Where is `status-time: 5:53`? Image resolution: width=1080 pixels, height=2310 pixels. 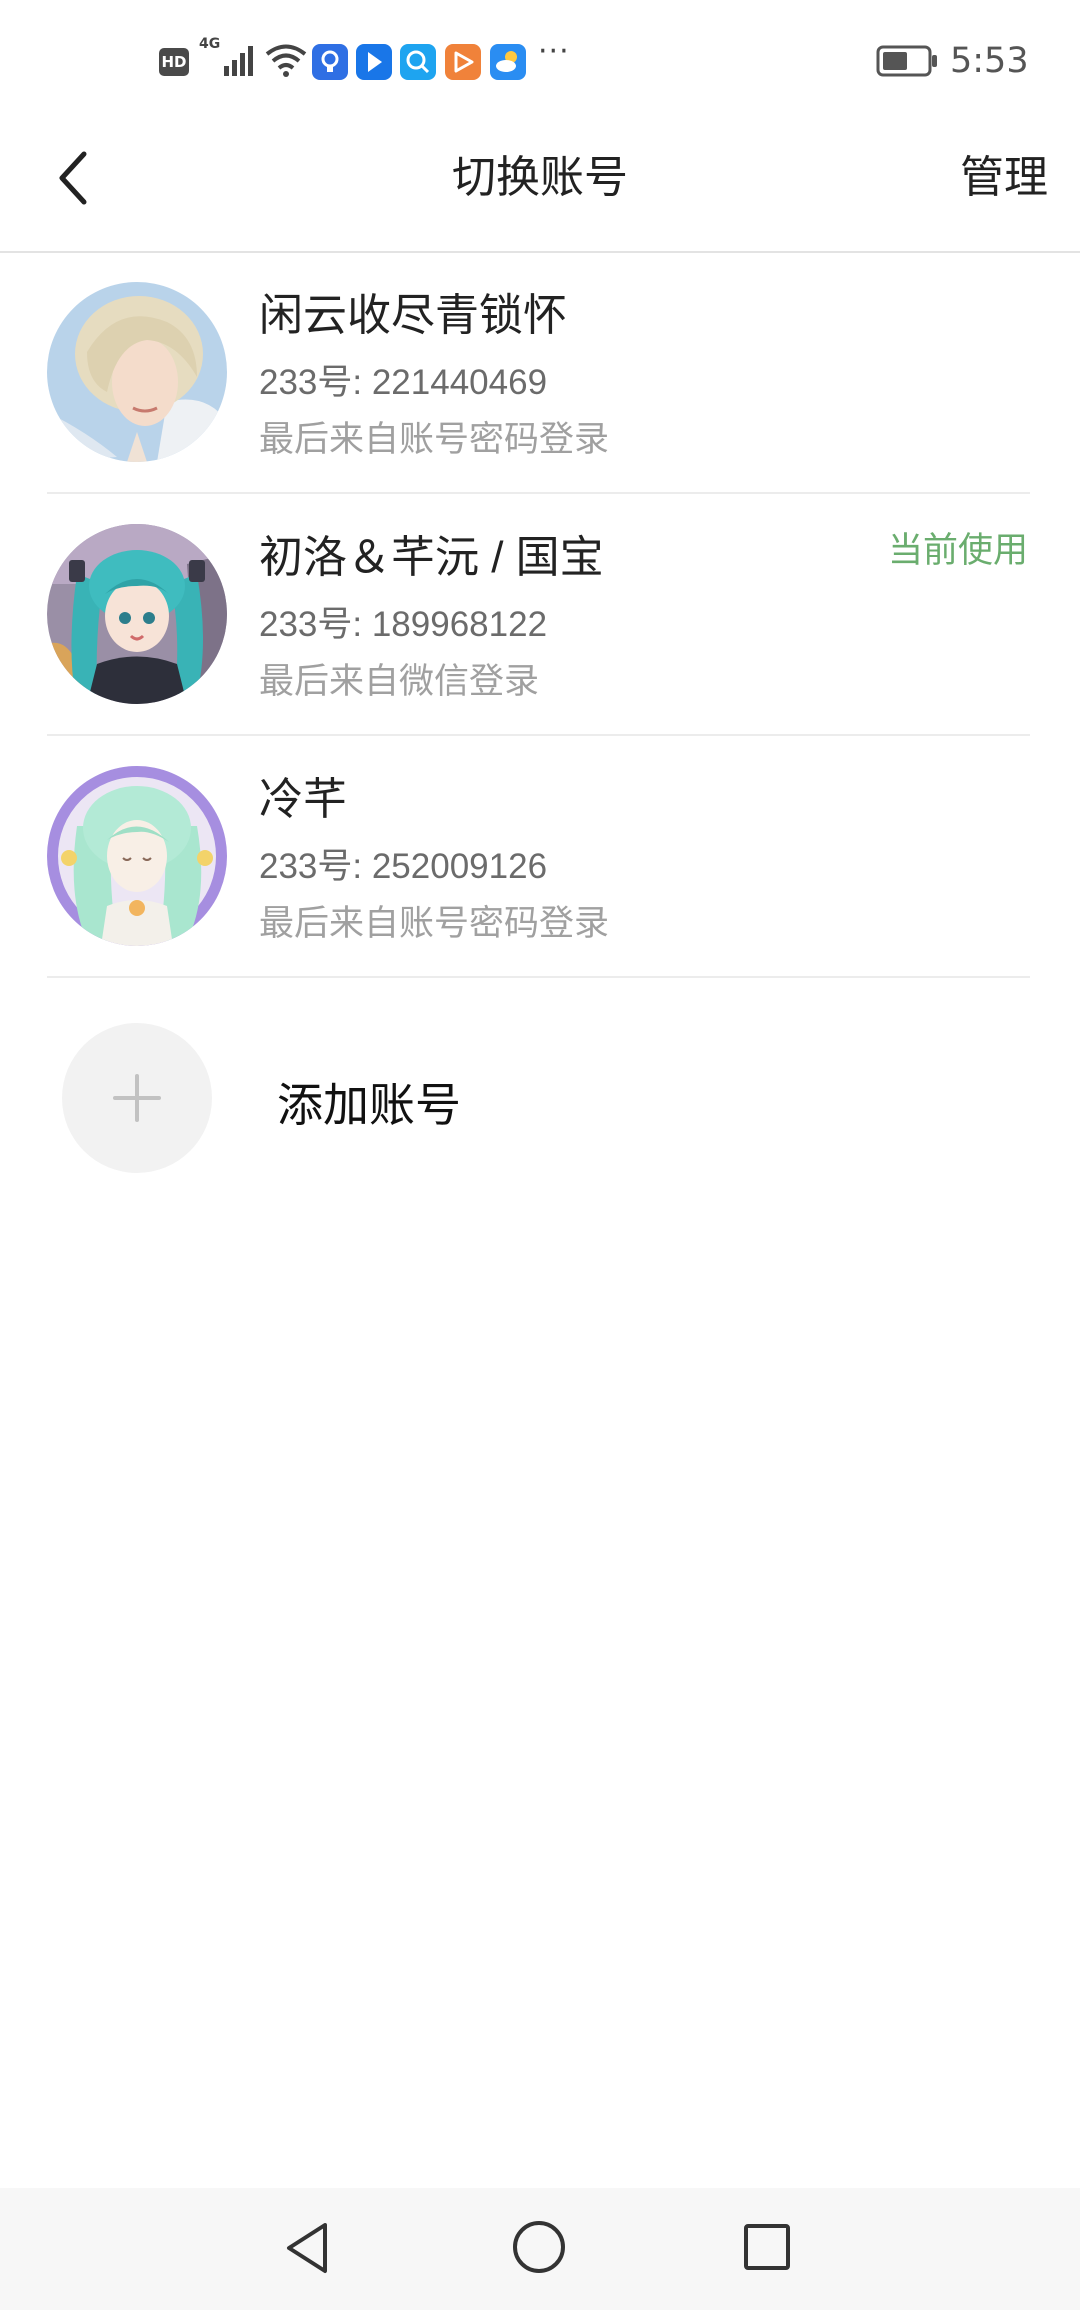
status-time: 5:53 is located at coordinates (989, 61).